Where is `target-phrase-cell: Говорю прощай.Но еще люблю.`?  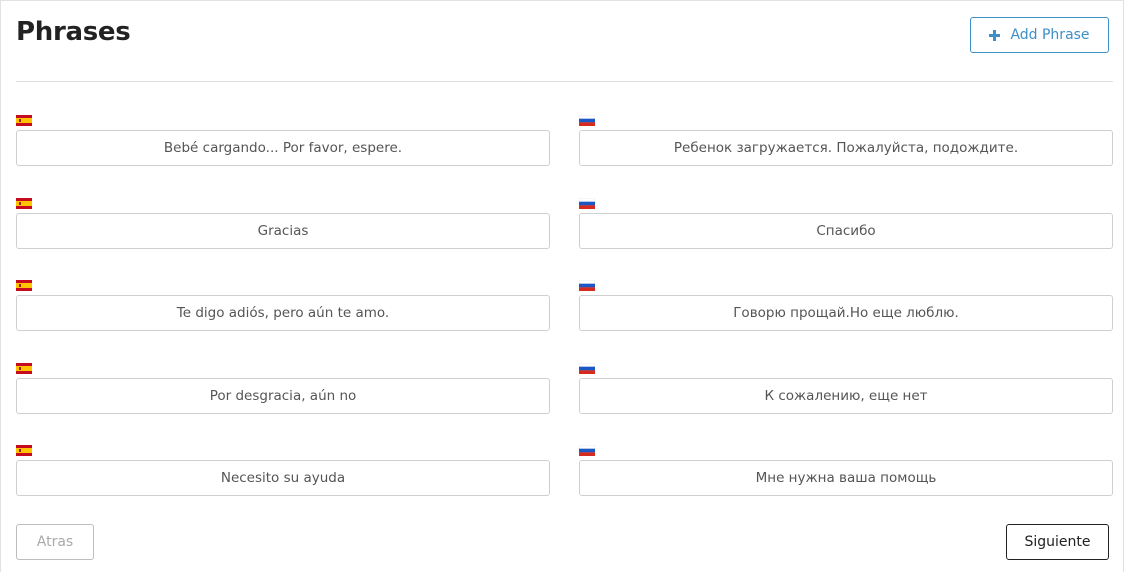 target-phrase-cell: Говорю прощай.Но еще люблю. is located at coordinates (846, 318).